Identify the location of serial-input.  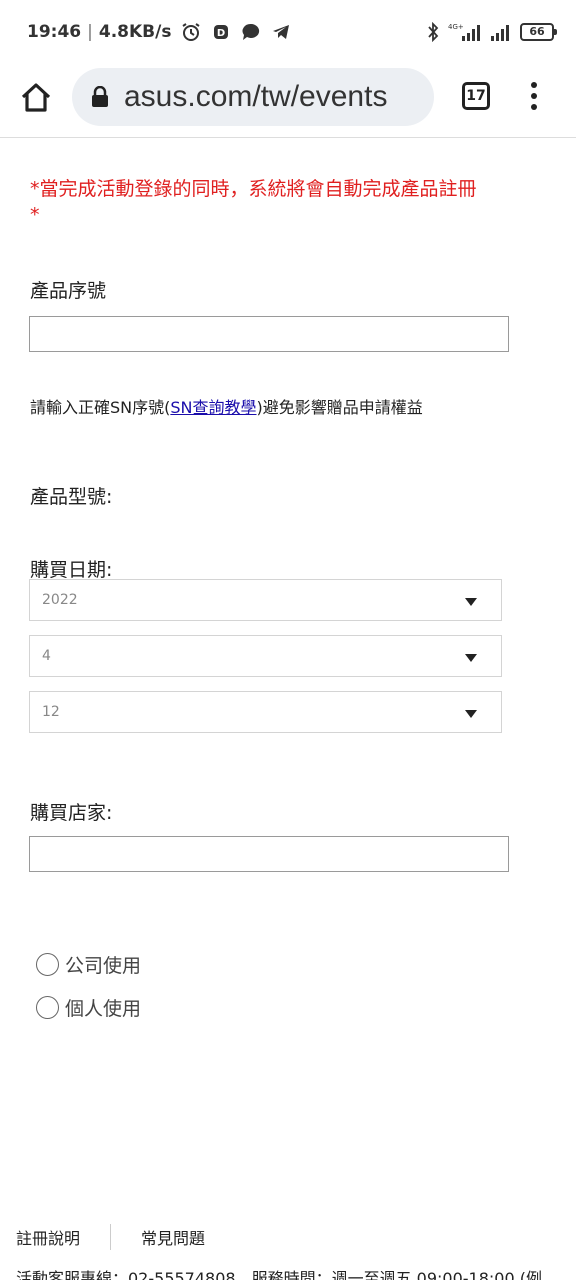
(269, 334).